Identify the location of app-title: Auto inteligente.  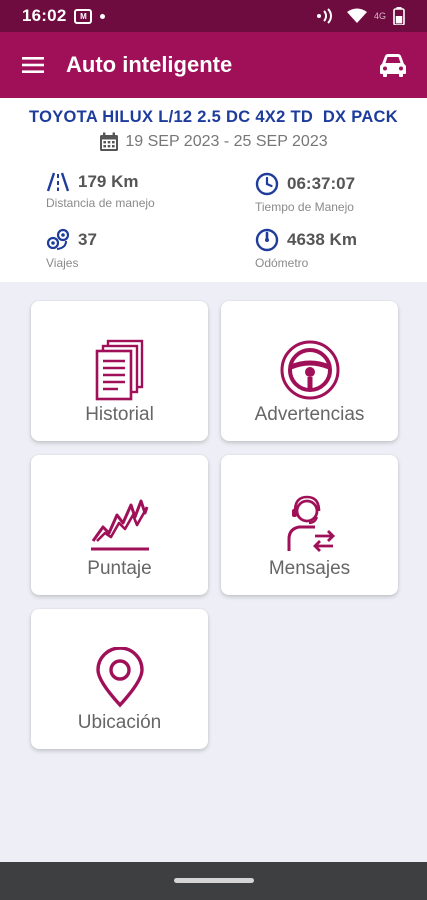
(149, 64).